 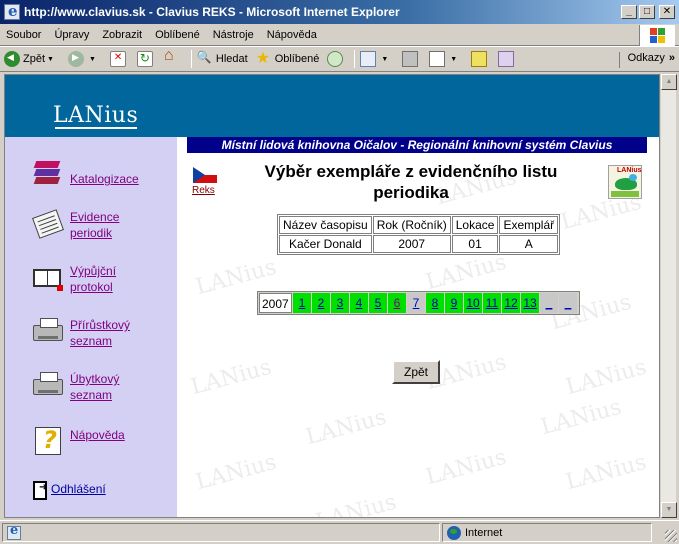 What do you see at coordinates (321, 303) in the screenshot?
I see `issue-cell: 2` at bounding box center [321, 303].